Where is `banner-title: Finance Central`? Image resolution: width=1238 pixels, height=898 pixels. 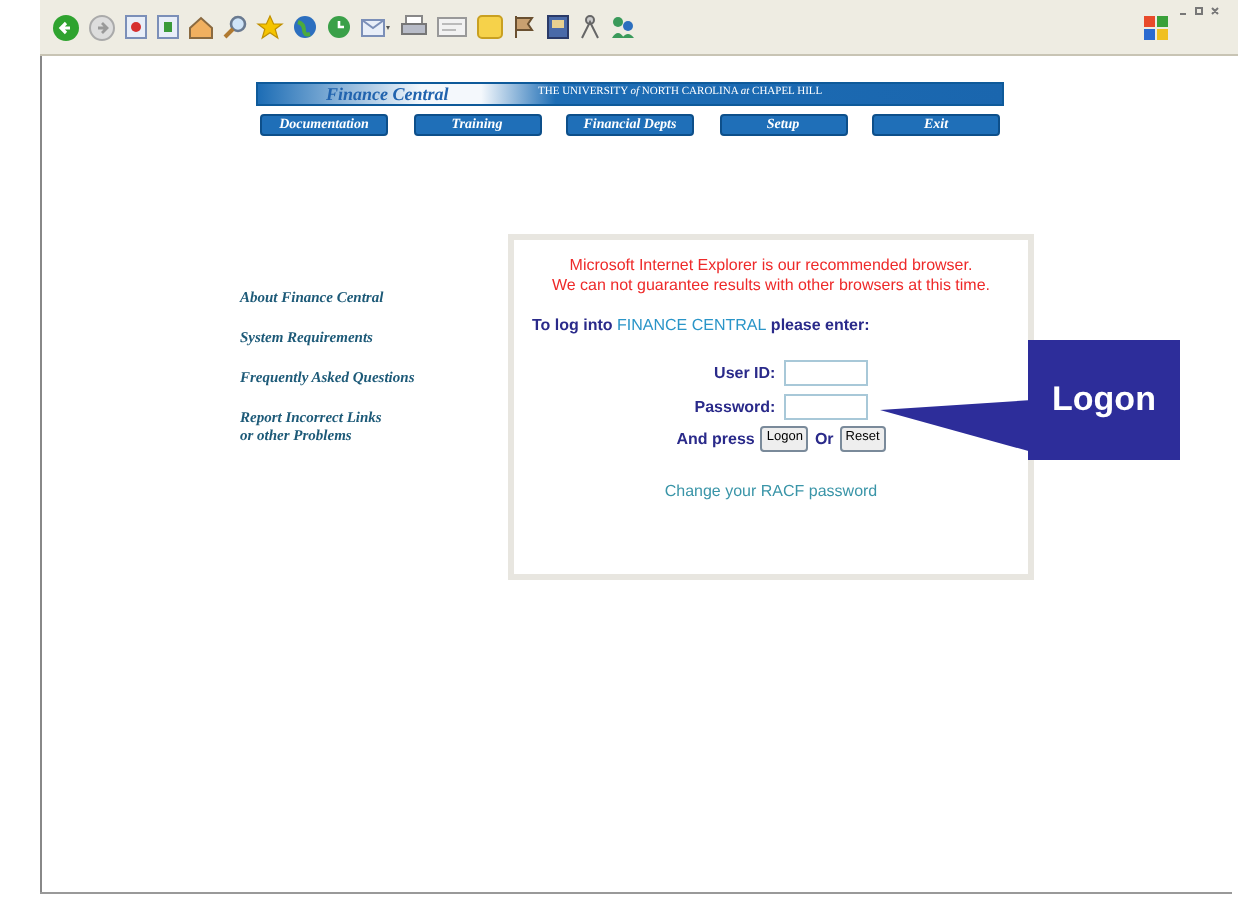
banner-title: Finance Central is located at coordinates (387, 94).